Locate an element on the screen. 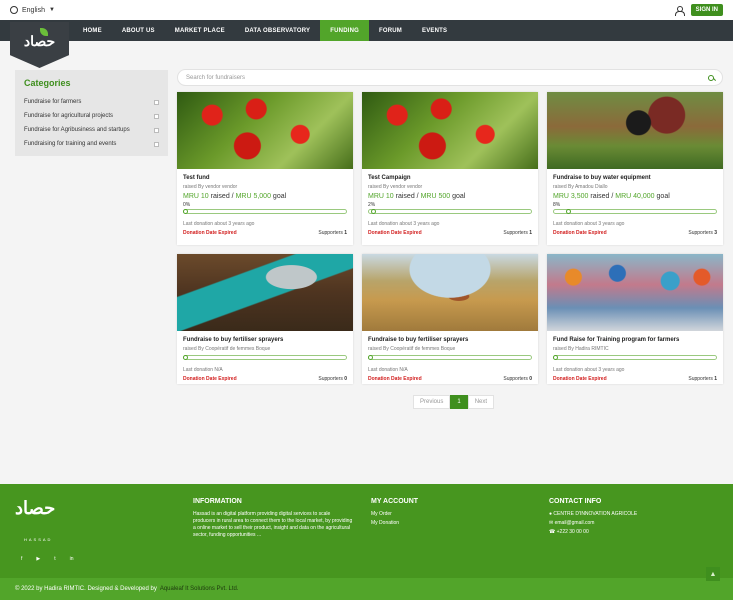  supporters-count: Supporters 1 is located at coordinates (517, 233).